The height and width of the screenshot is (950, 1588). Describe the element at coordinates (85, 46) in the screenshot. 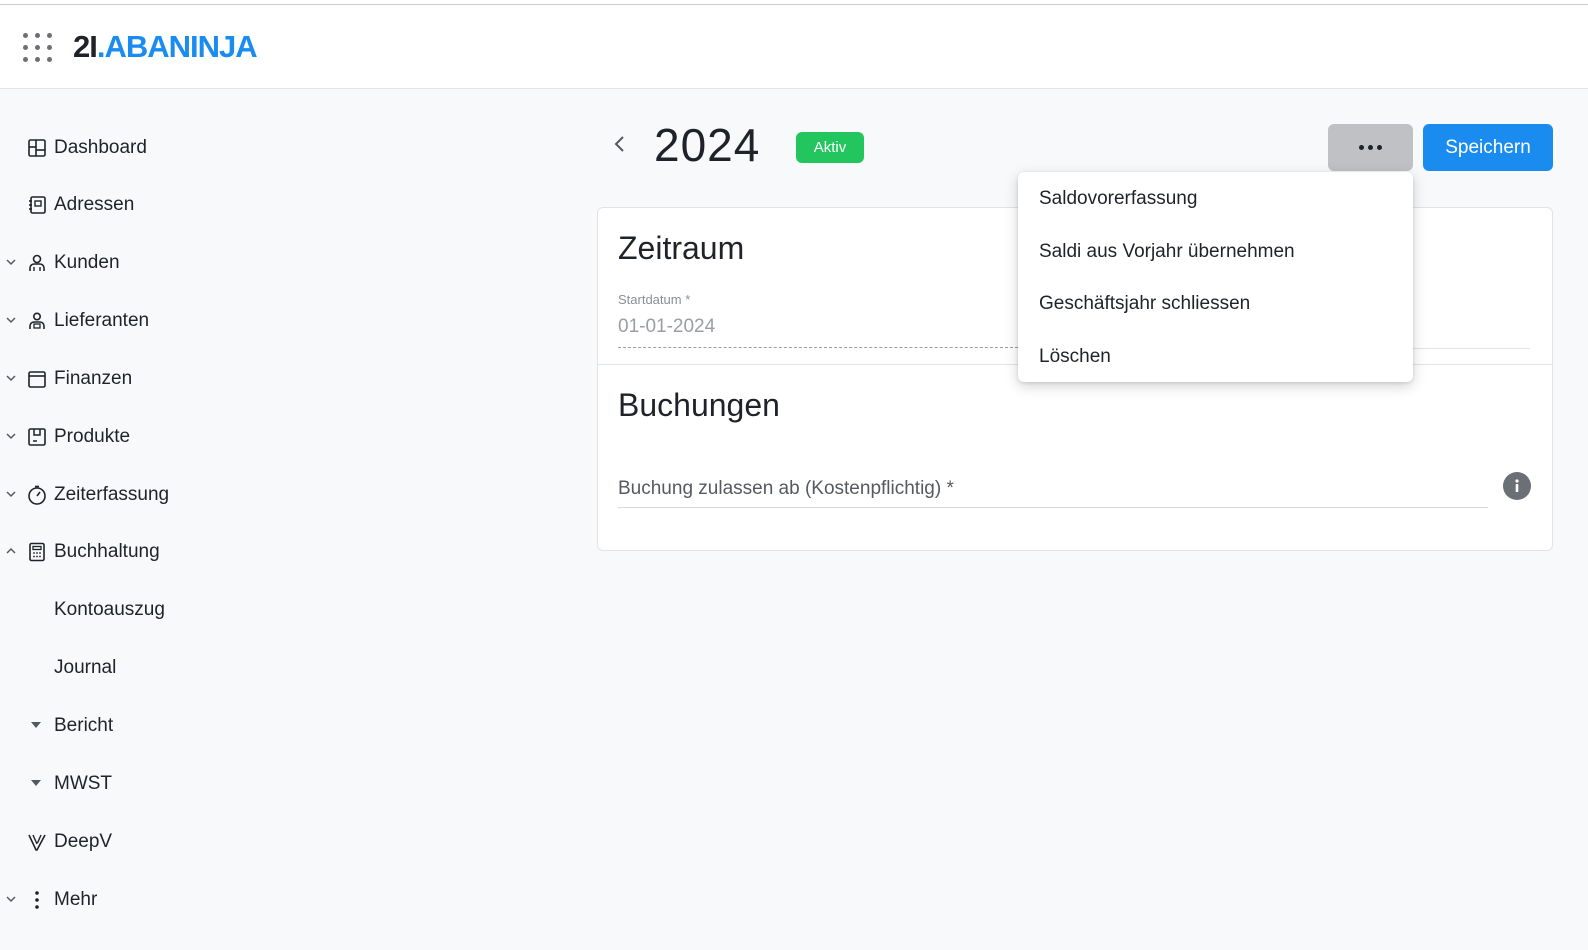

I see `logo-number: 2I` at that location.